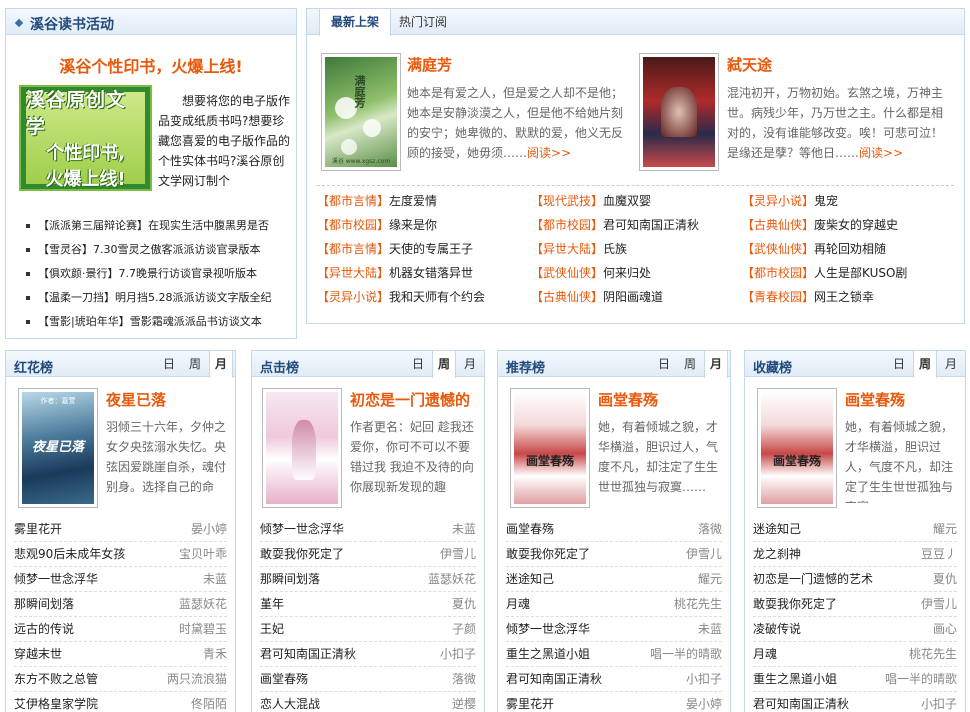 The width and height of the screenshot is (970, 712). I want to click on list-item: 【灵异小说】我和天师有个约会, so click(401, 297).